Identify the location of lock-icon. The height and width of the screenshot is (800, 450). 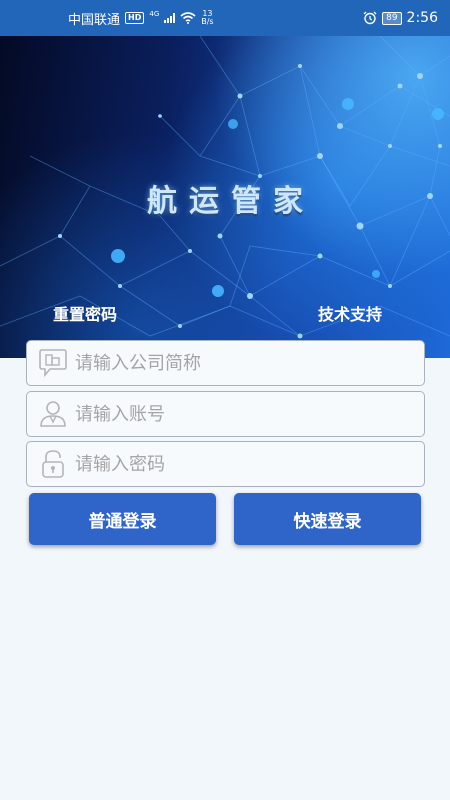
(53, 464).